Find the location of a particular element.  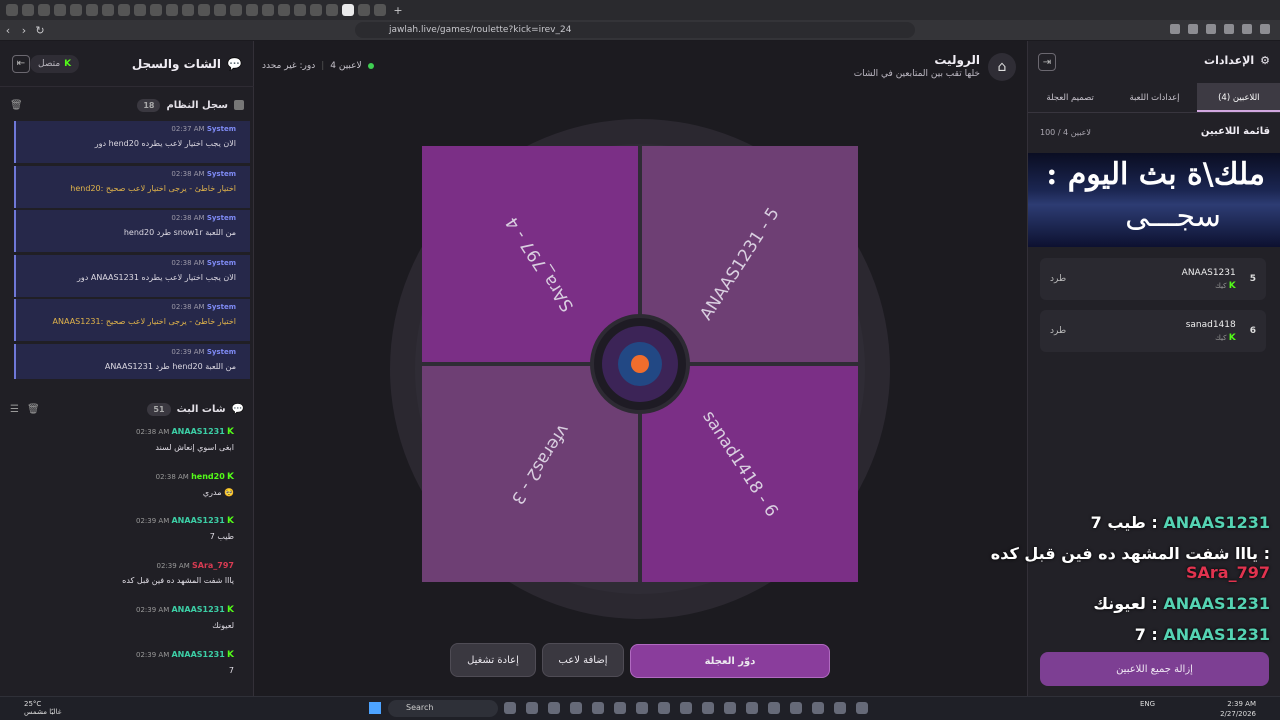

taskbar-search: Search is located at coordinates (443, 708).